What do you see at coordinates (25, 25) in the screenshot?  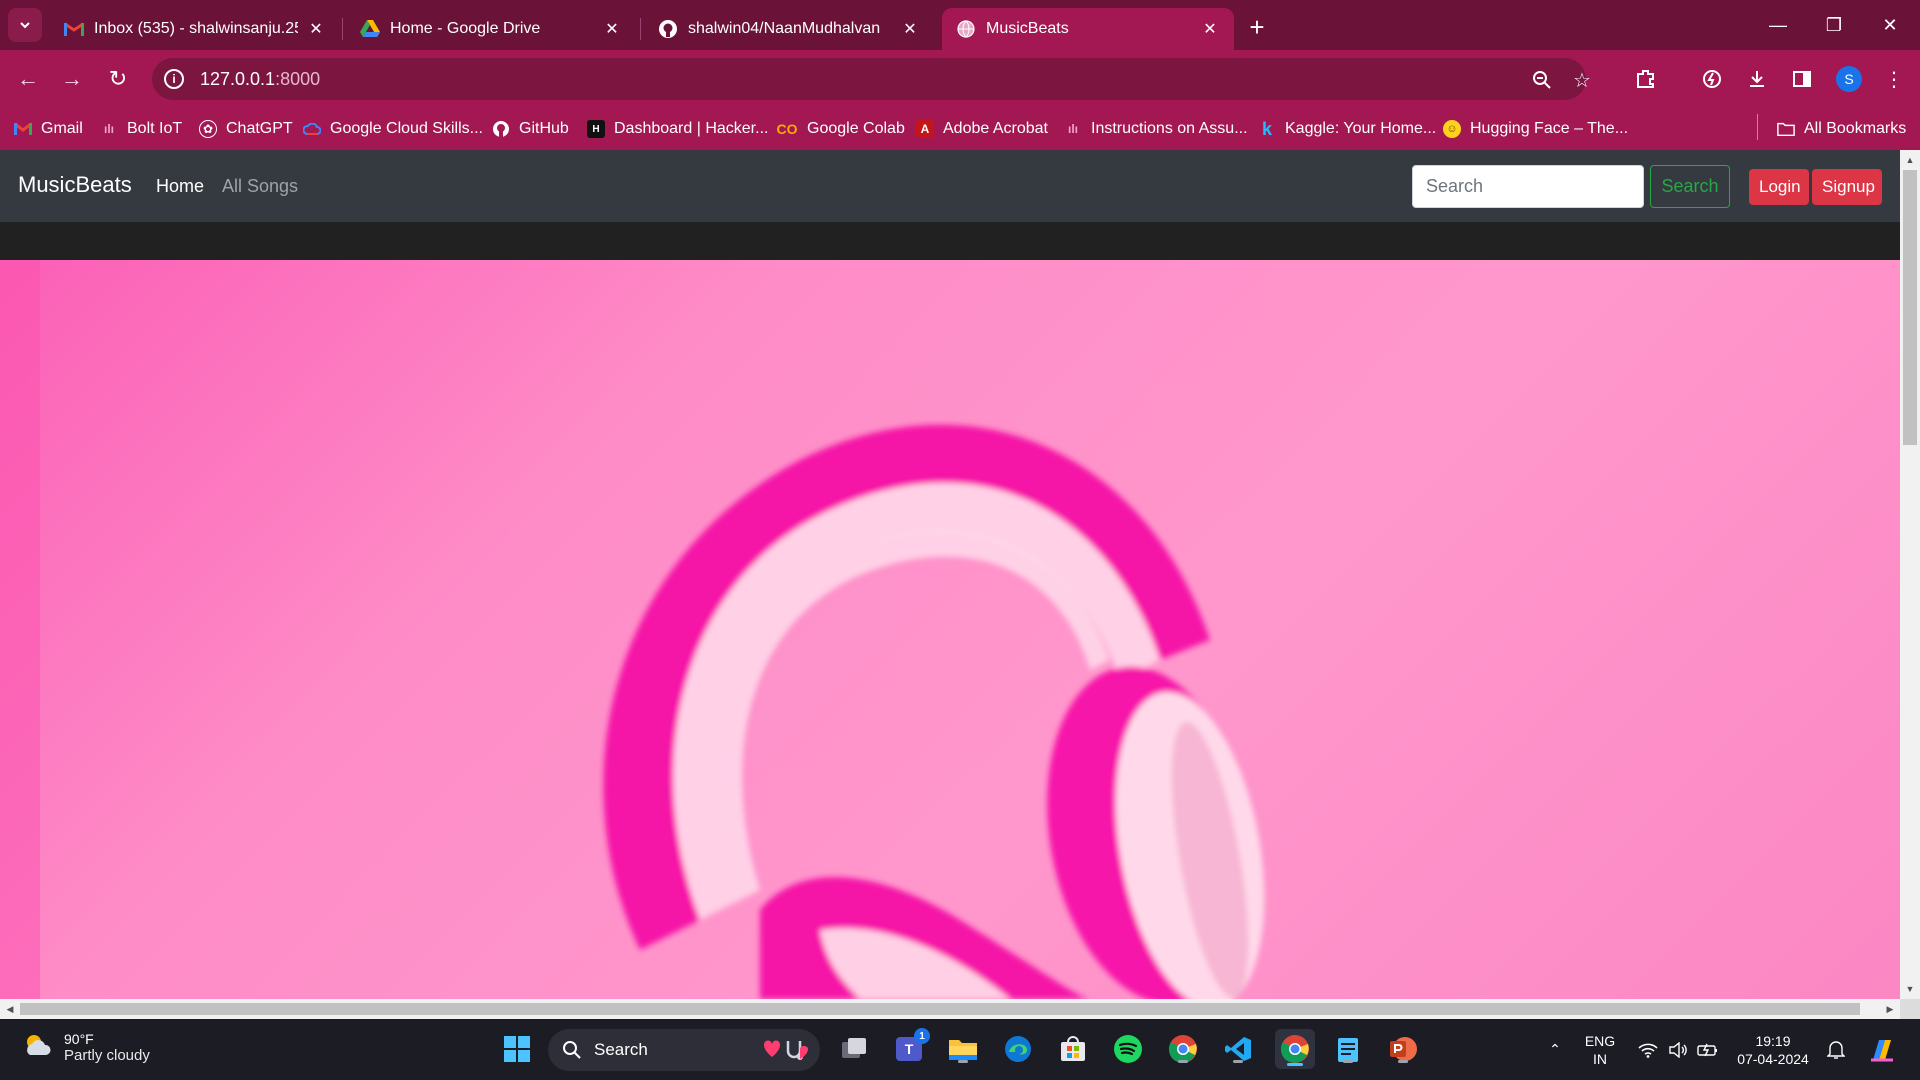 I see `tab-search-button` at bounding box center [25, 25].